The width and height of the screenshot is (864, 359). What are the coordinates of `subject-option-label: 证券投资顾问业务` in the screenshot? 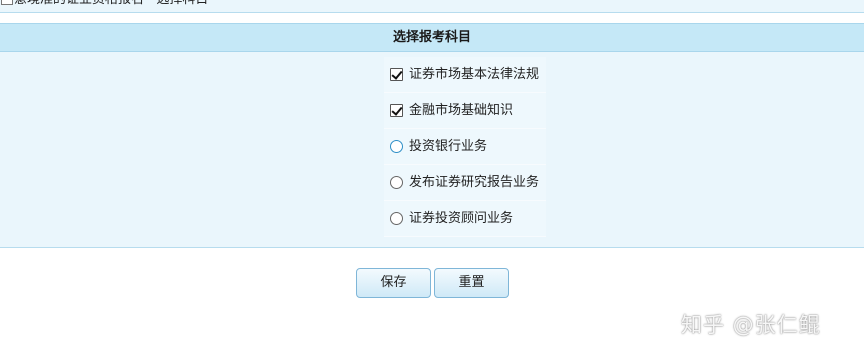 It's located at (461, 218).